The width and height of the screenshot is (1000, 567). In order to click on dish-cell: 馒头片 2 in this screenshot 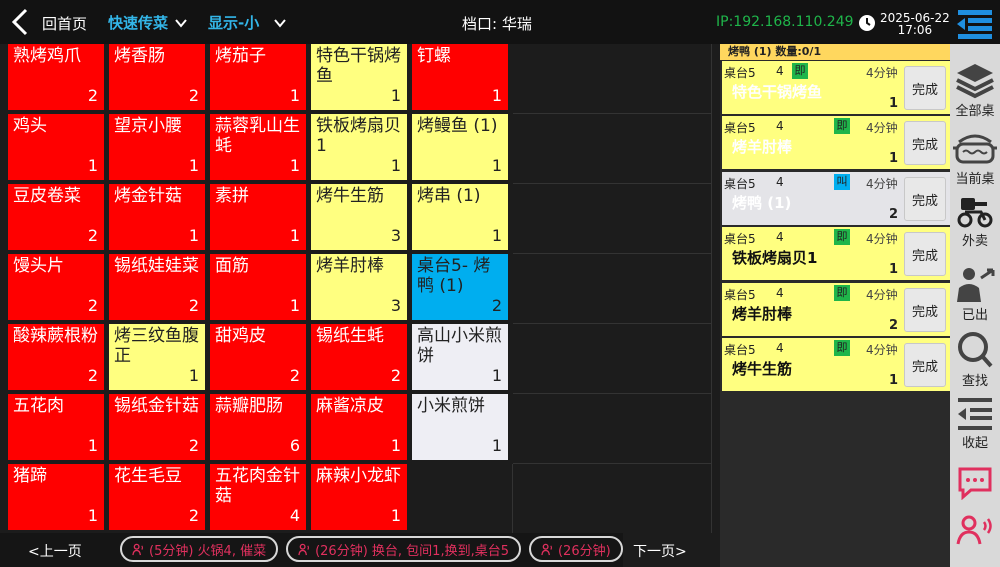, I will do `click(56, 287)`.